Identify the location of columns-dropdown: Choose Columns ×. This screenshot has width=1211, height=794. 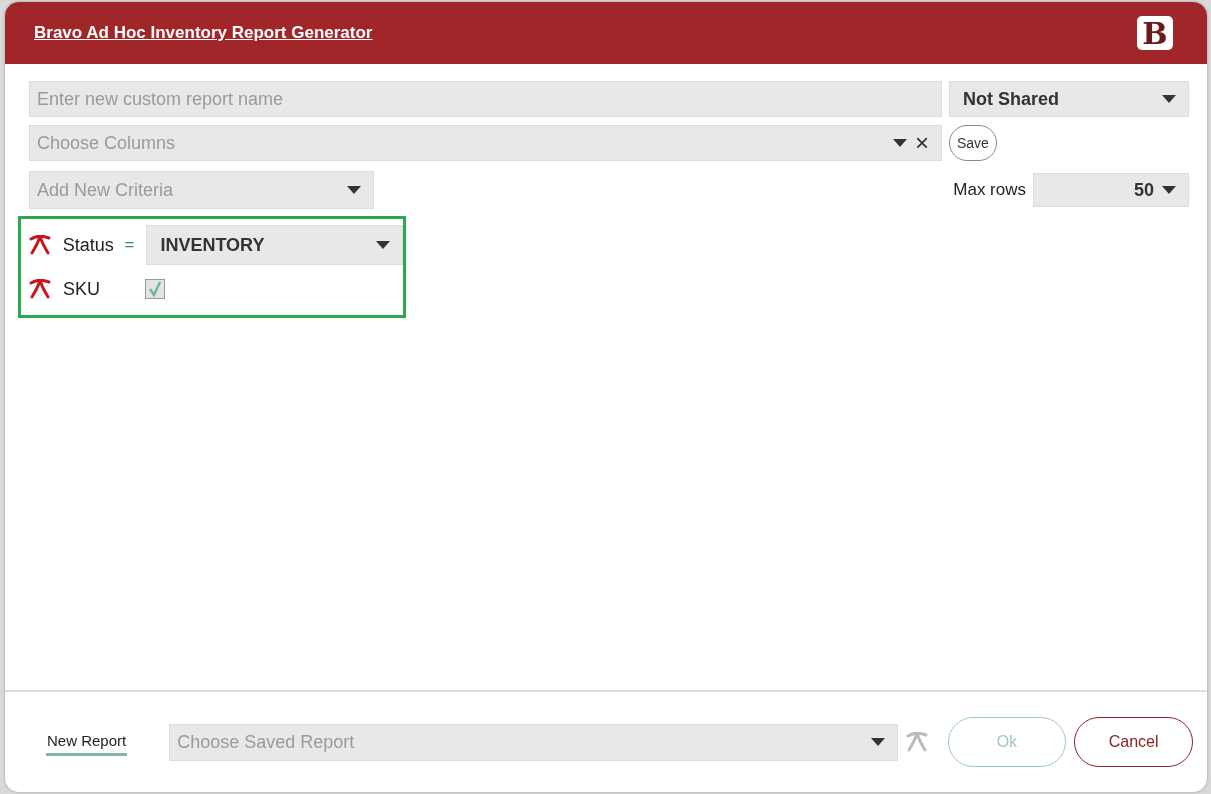
(485, 143).